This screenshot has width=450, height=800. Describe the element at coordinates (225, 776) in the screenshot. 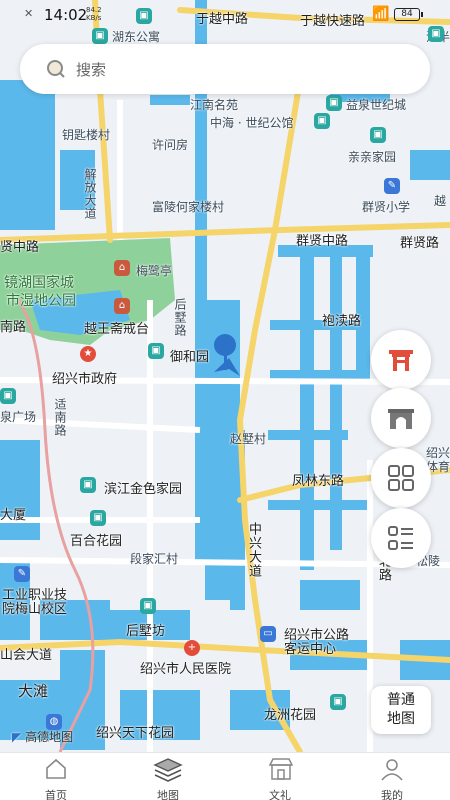

I see `bottom-tab-bar: 首页 地图 文礼 我的` at that location.